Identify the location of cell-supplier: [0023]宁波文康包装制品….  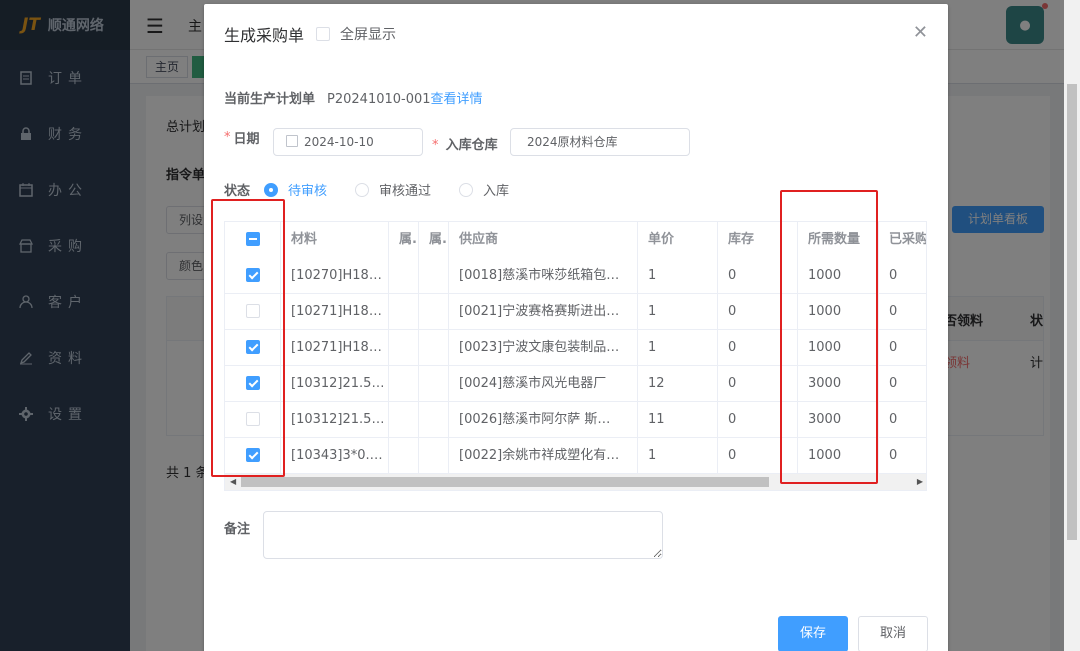
(543, 348).